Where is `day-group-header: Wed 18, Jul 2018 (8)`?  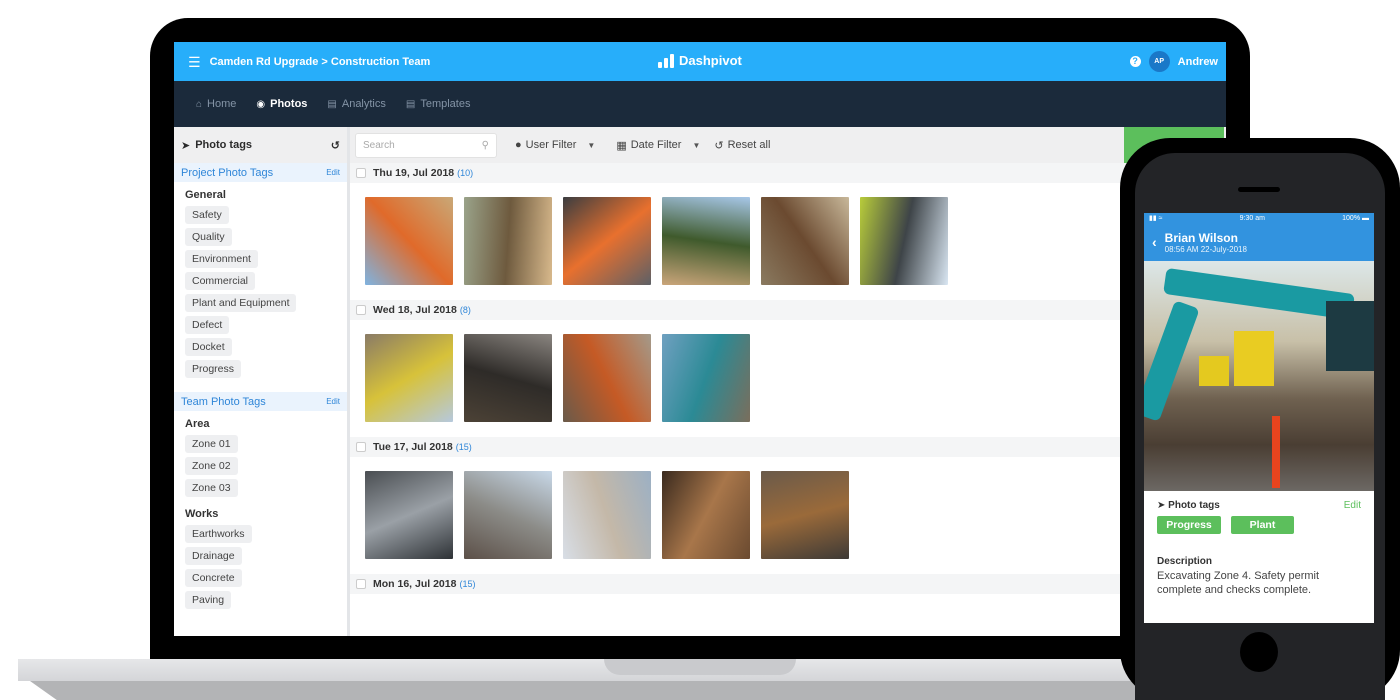
day-group-header: Wed 18, Jul 2018 (8) is located at coordinates (788, 310).